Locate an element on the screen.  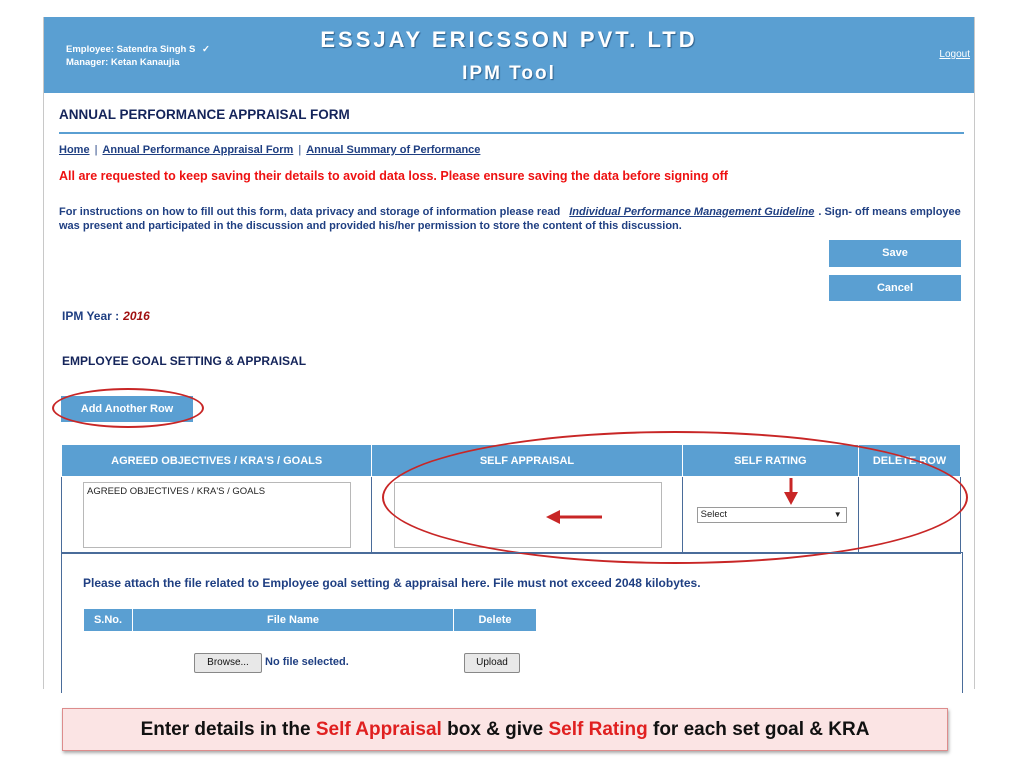
objectives-textarea: AGREED OBJECTIVES / KRA'S / GOALS is located at coordinates (217, 515).